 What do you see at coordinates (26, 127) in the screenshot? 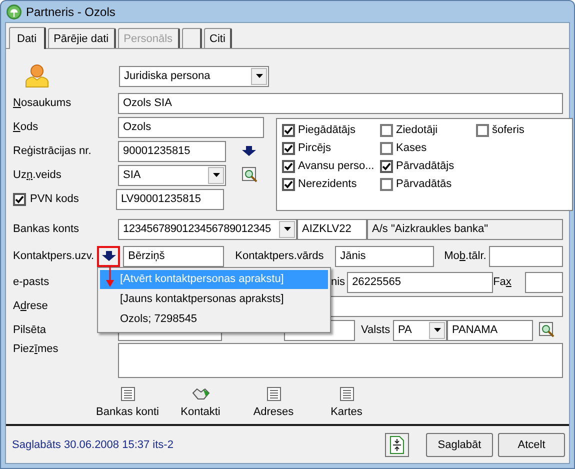
I see `field-label: Kods` at bounding box center [26, 127].